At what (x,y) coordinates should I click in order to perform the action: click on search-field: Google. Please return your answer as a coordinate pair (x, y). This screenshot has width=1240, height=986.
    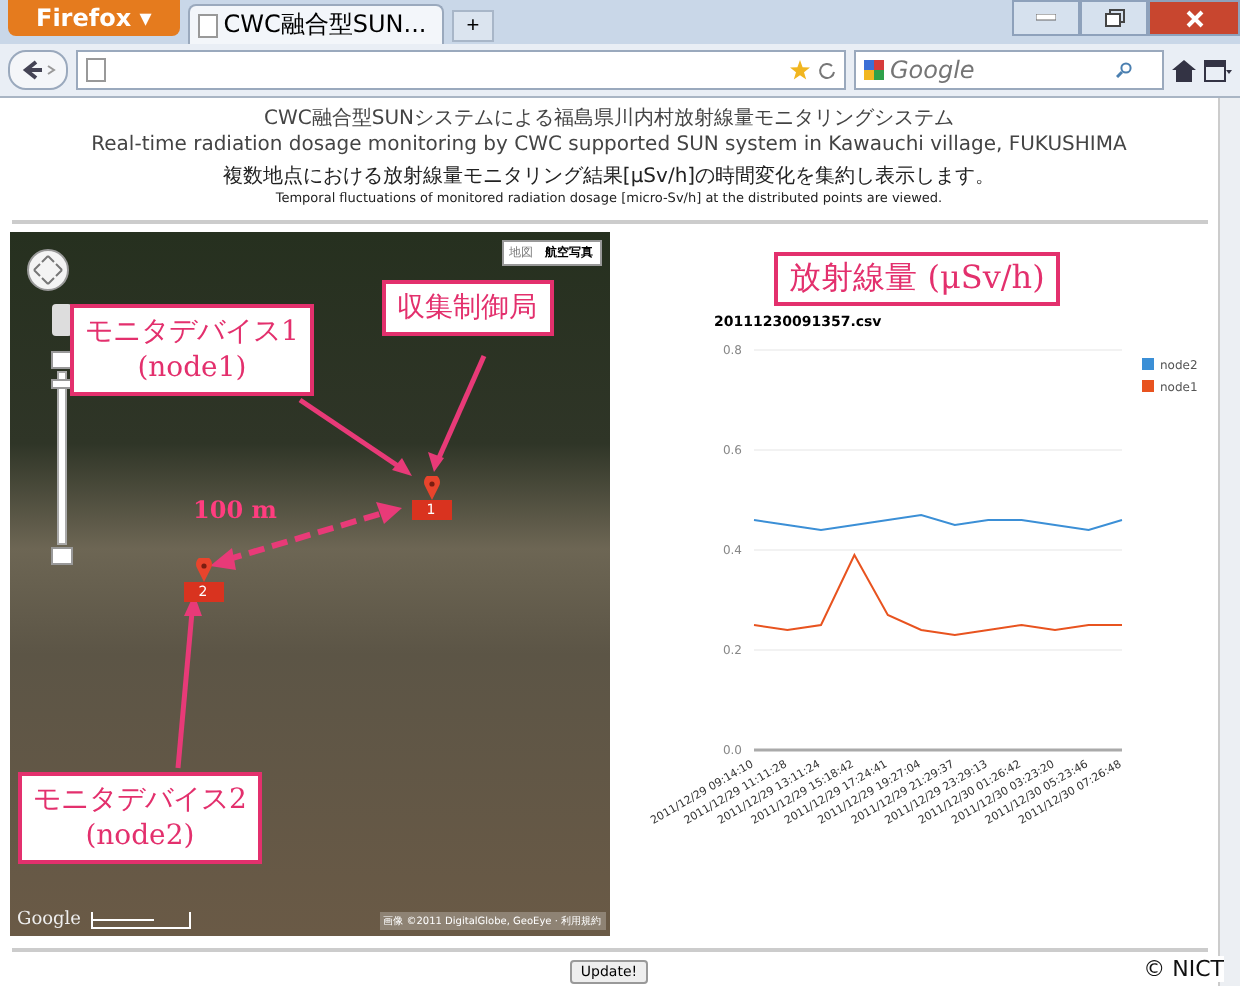
    Looking at the image, I should click on (1009, 70).